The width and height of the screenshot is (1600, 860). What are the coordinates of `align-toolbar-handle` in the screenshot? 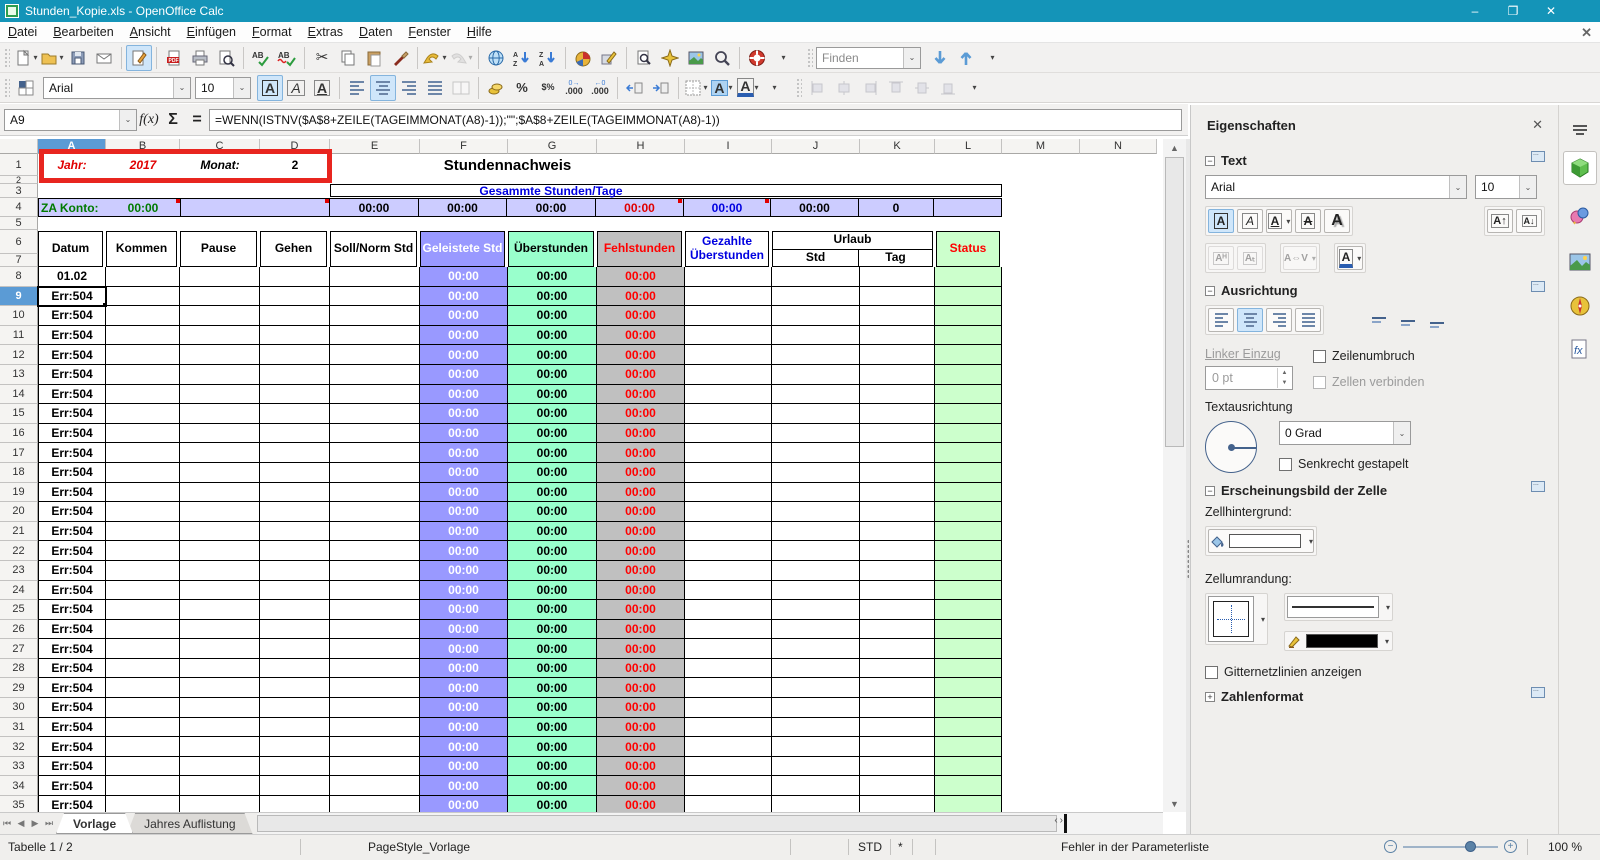 It's located at (798, 87).